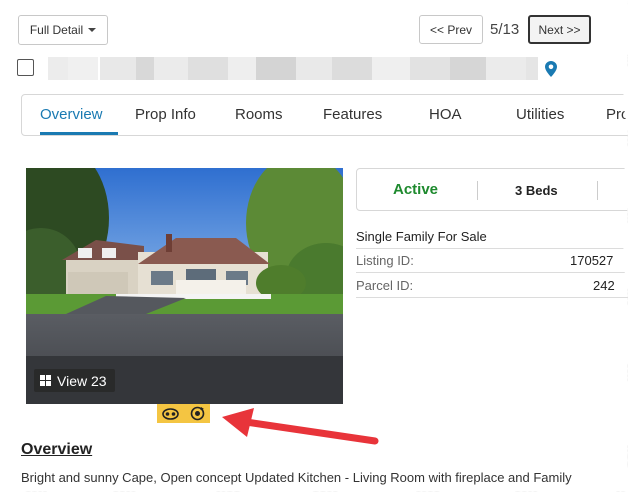 This screenshot has width=640, height=500. What do you see at coordinates (71, 114) in the screenshot?
I see `tab-overview: Overview` at bounding box center [71, 114].